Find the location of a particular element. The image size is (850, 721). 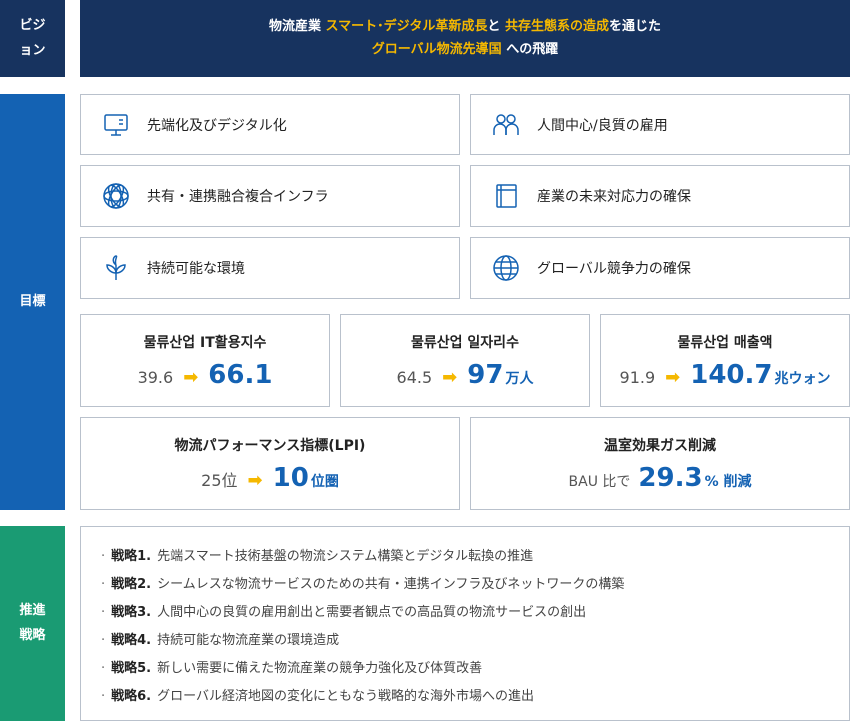

list-item: · 戦略6. グローバル経済地図の変化にともなう戦略的な海外市場への進出 is located at coordinates (475, 697).